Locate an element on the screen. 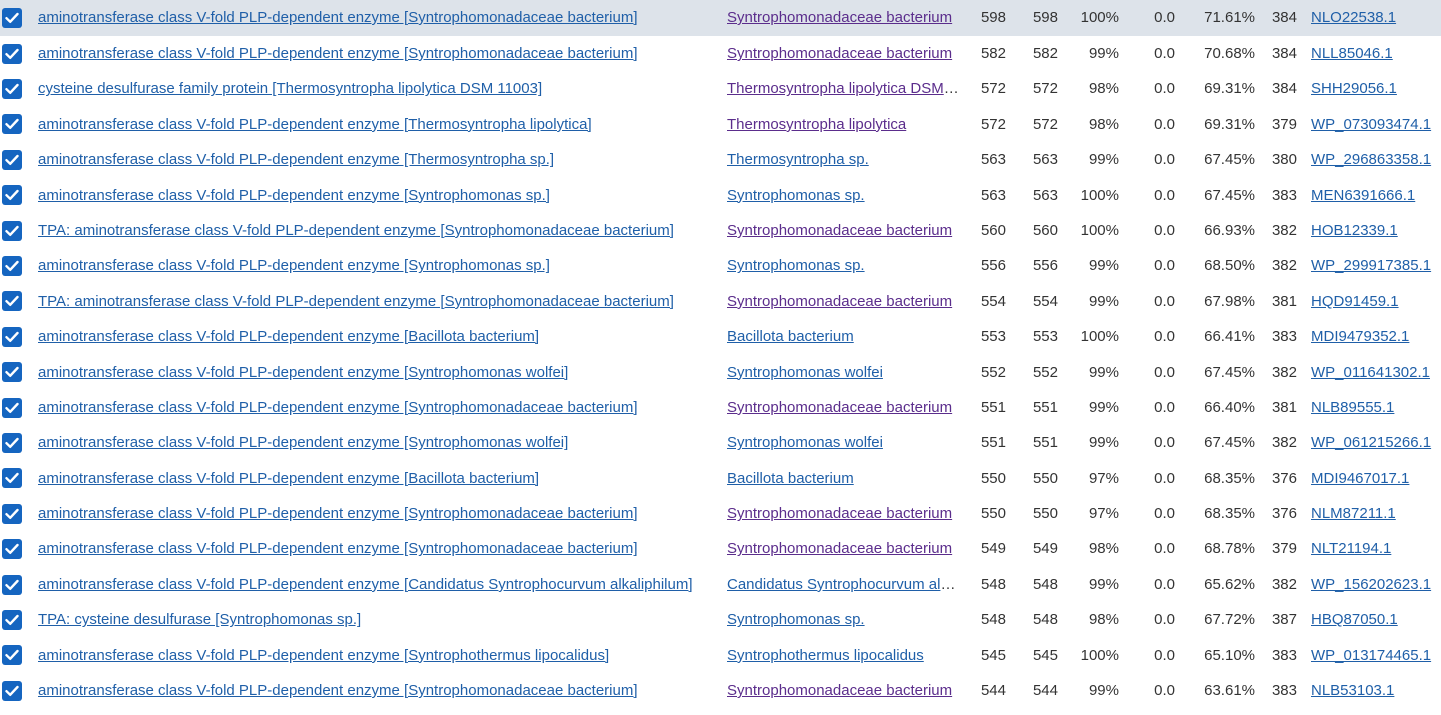 The image size is (1441, 715). accession-link: WP_299917385.1 is located at coordinates (1371, 265).